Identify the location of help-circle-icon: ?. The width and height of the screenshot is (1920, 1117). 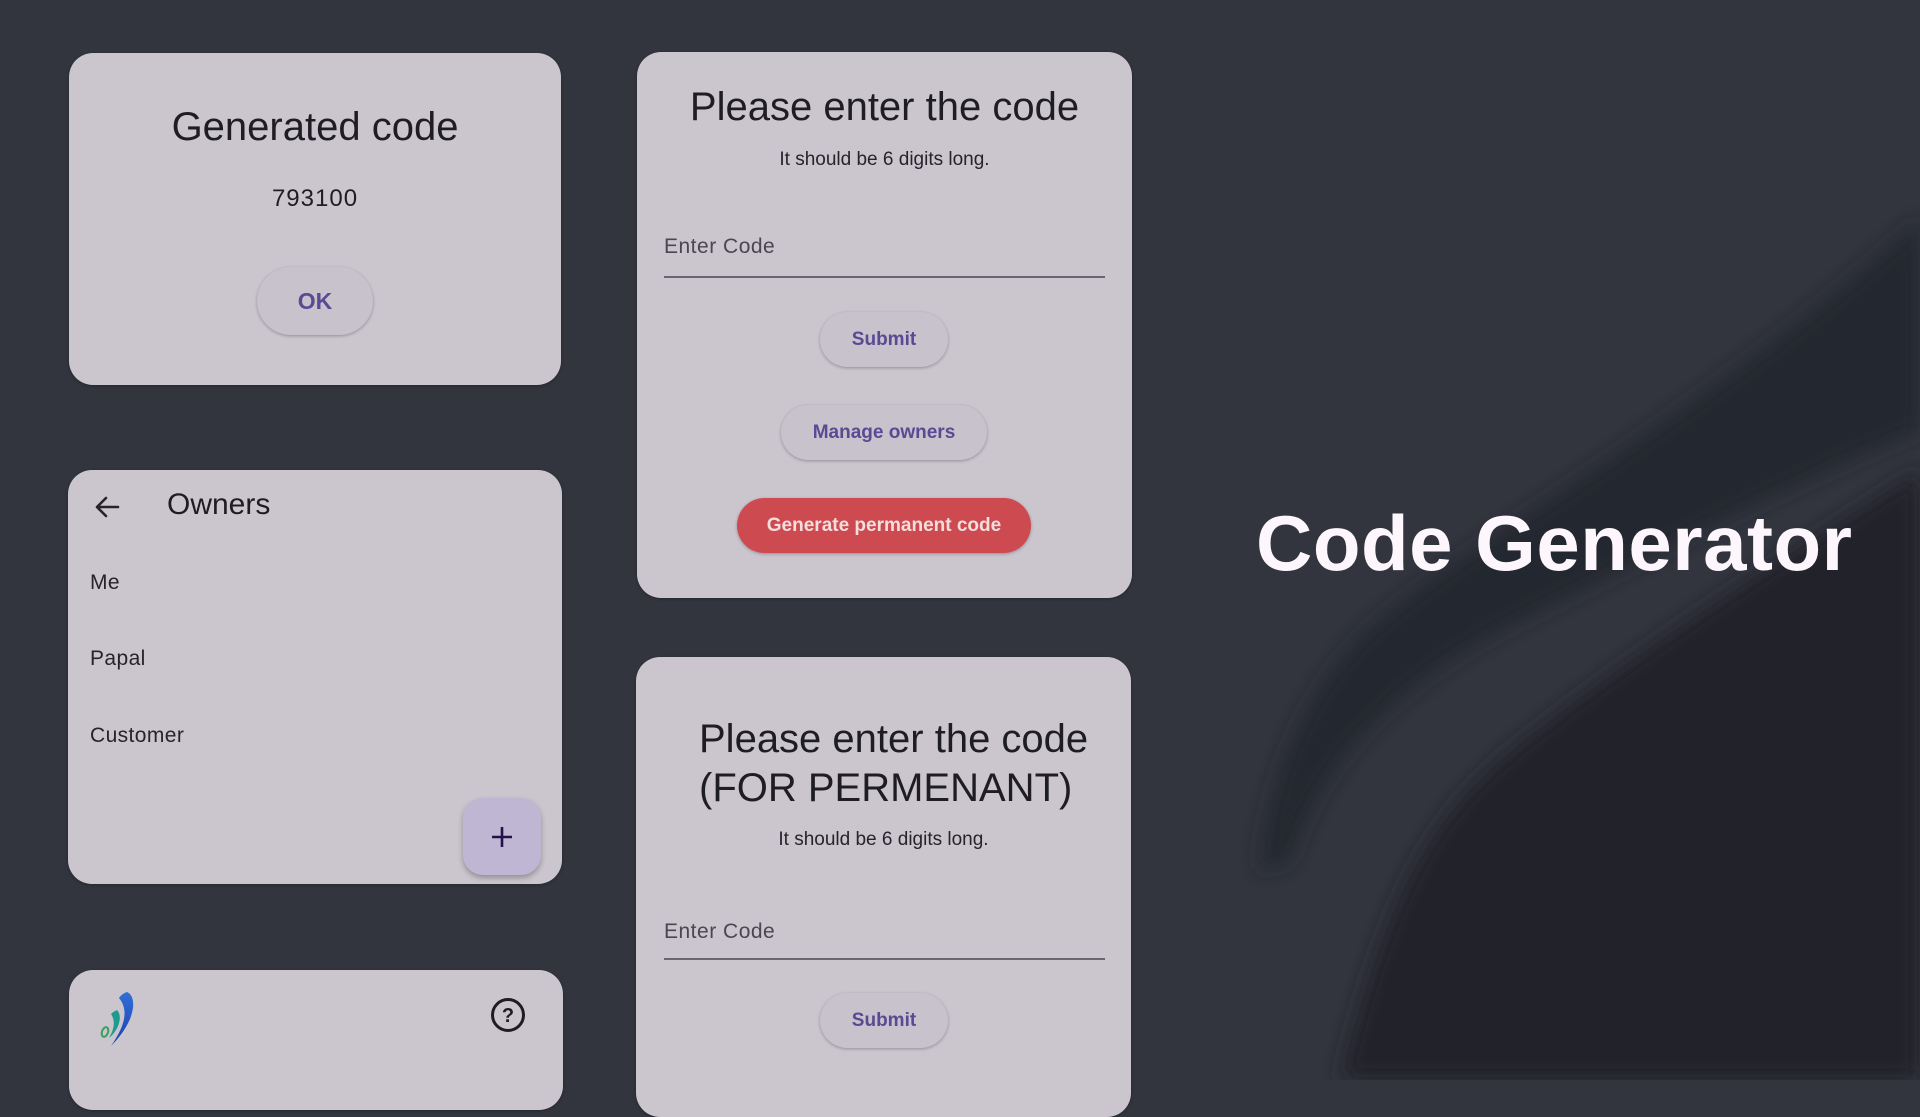
(508, 1015).